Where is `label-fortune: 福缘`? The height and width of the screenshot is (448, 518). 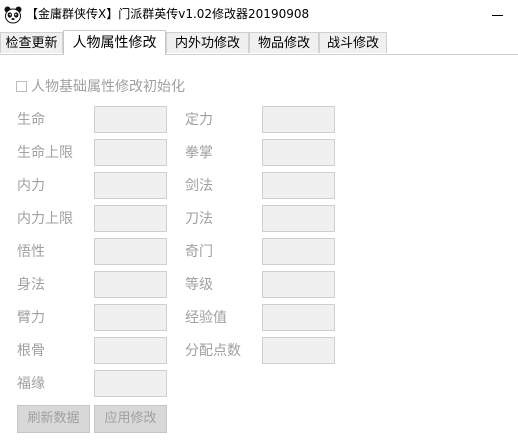
label-fortune: 福缘 is located at coordinates (31, 384).